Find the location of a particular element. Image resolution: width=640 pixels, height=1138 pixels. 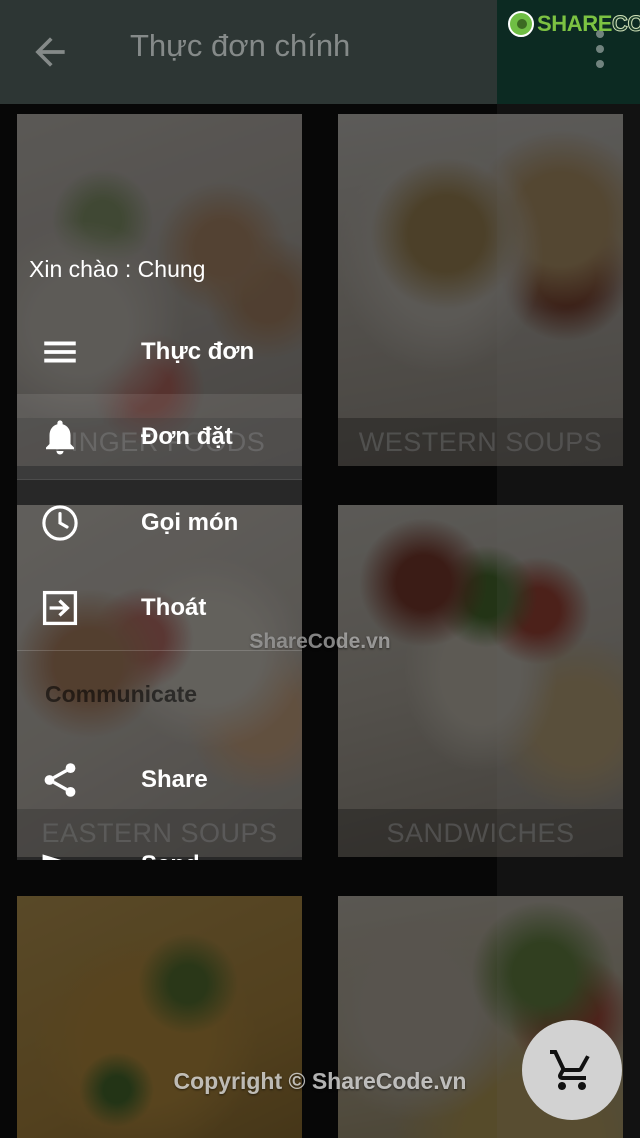

drawer-item-label: Share is located at coordinates (174, 779).